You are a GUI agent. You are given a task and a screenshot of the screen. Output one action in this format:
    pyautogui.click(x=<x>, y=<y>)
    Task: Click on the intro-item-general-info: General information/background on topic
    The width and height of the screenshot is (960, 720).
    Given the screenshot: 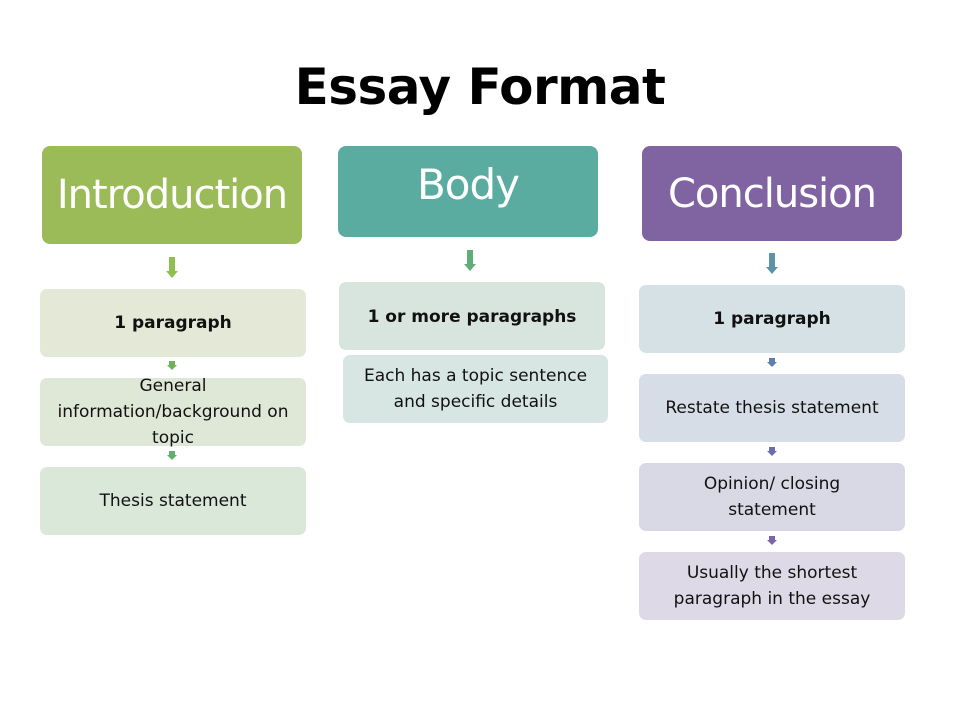 What is the action you would take?
    pyautogui.click(x=173, y=412)
    